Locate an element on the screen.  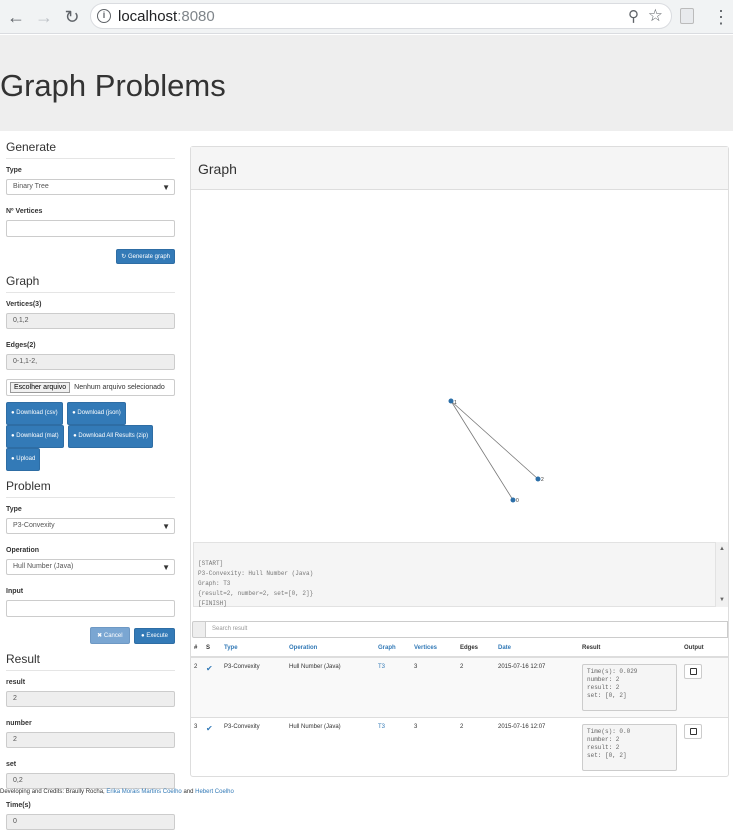
result-field: 2 is located at coordinates (90, 699).